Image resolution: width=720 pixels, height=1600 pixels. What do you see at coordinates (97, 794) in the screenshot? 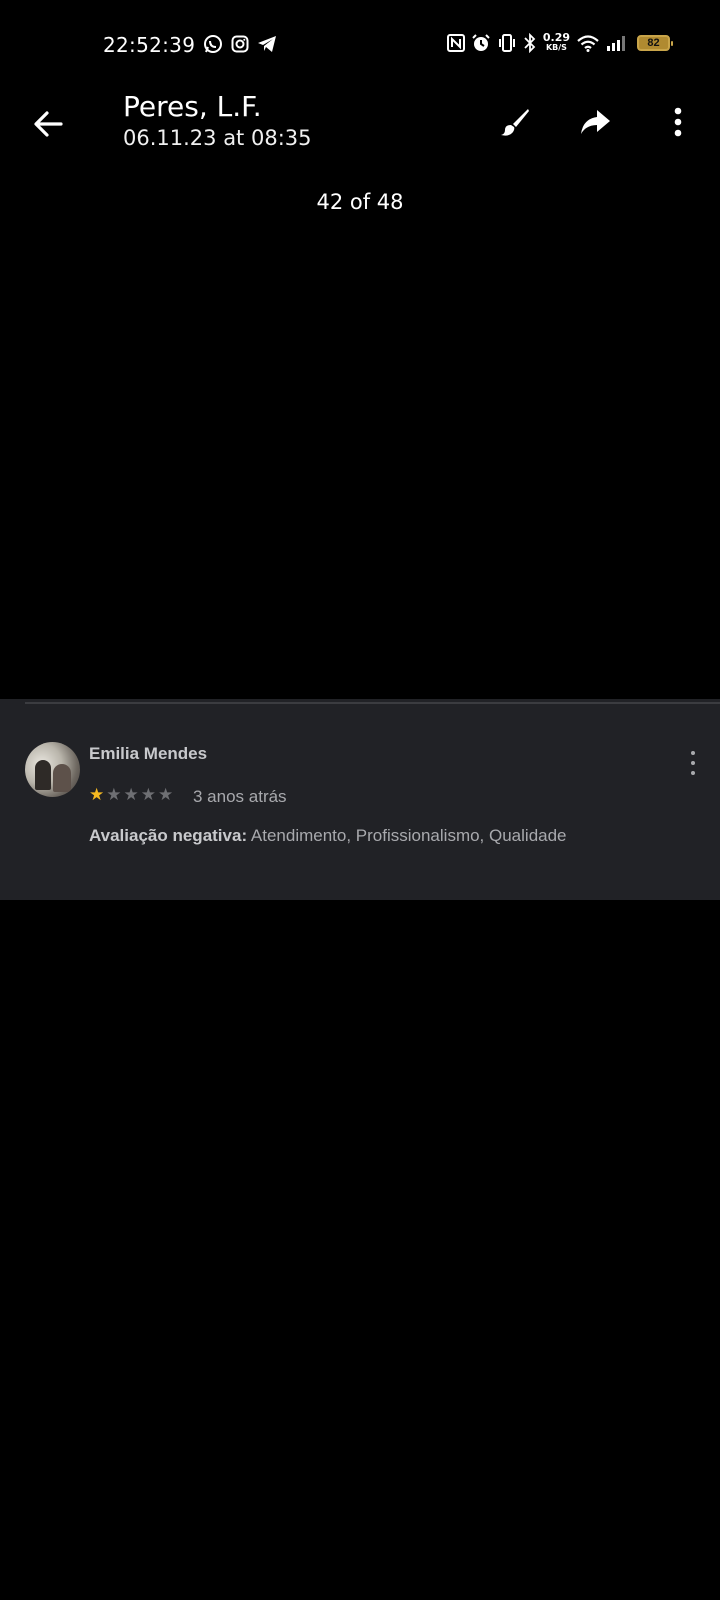
I see `star-filled-icon: ★` at bounding box center [97, 794].